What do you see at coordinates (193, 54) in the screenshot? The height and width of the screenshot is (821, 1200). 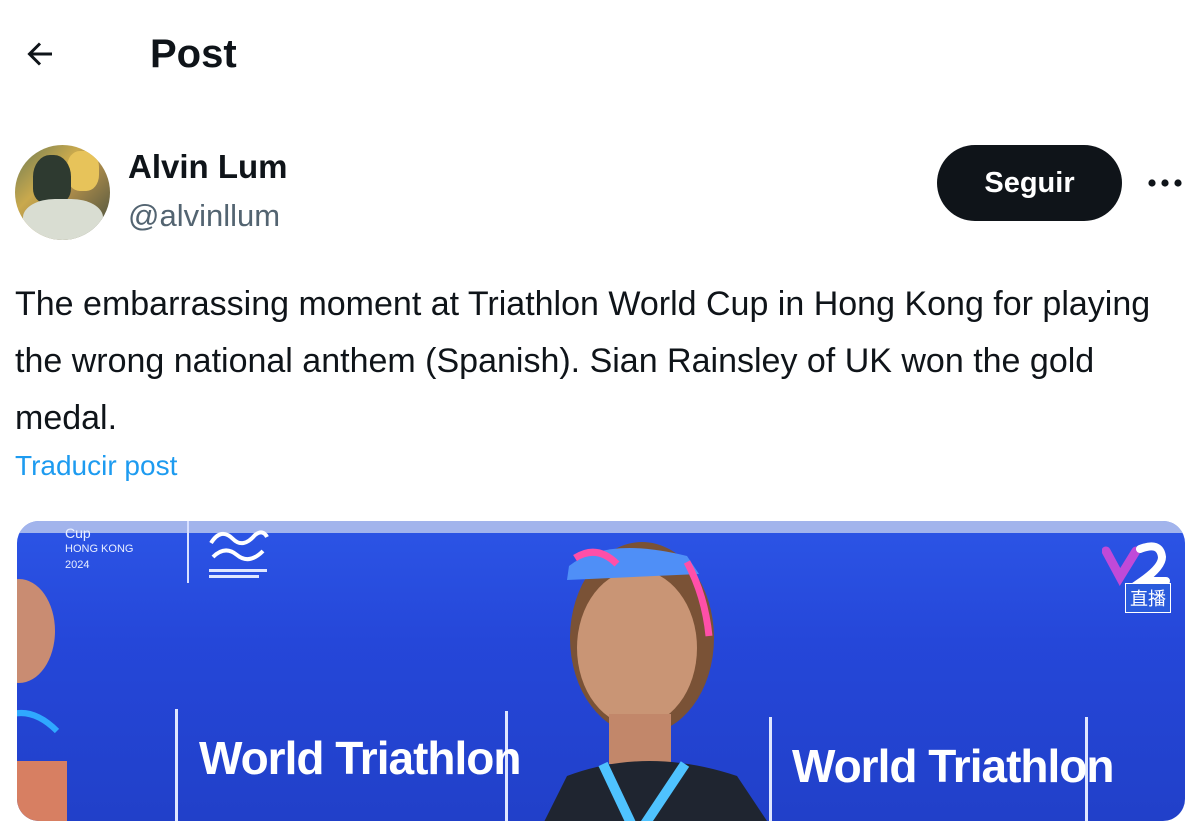 I see `page-title: Post` at bounding box center [193, 54].